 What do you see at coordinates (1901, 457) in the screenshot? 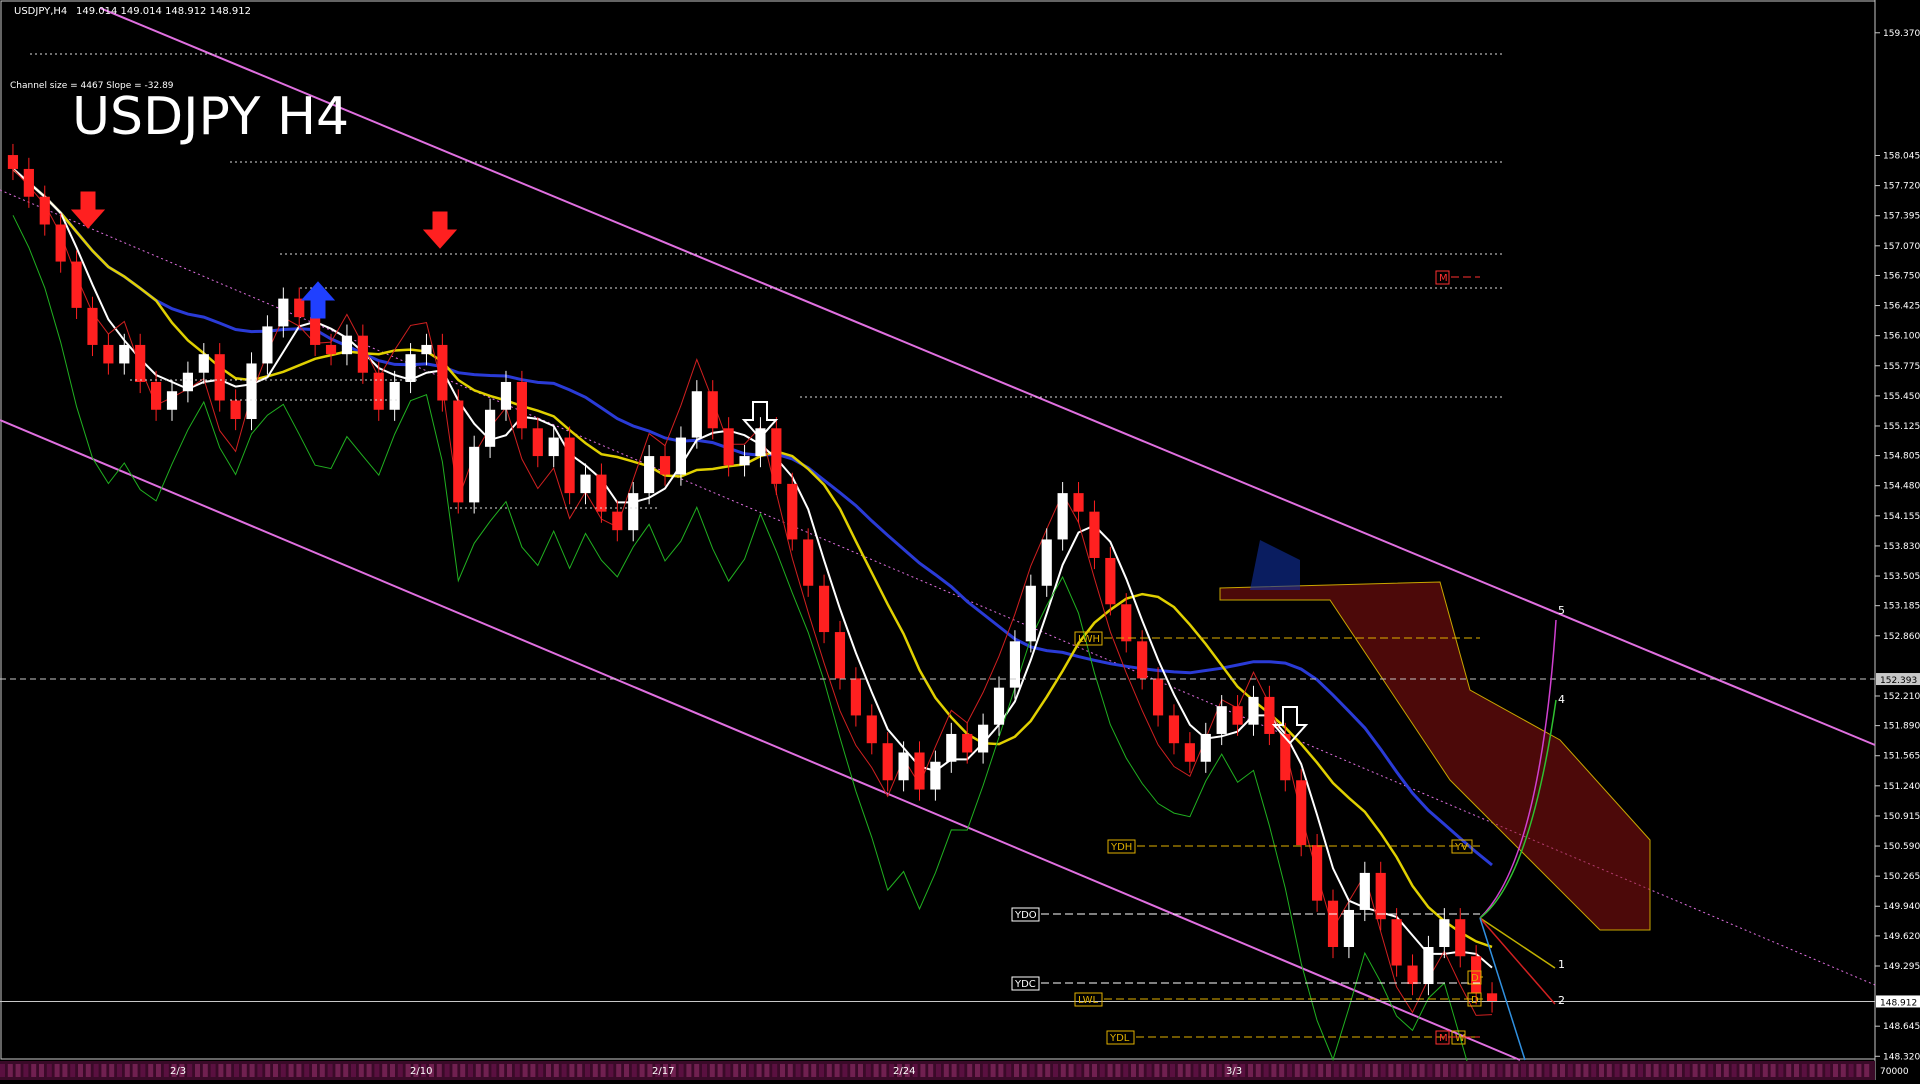
I see `y-tick-label: 154.805` at bounding box center [1901, 457].